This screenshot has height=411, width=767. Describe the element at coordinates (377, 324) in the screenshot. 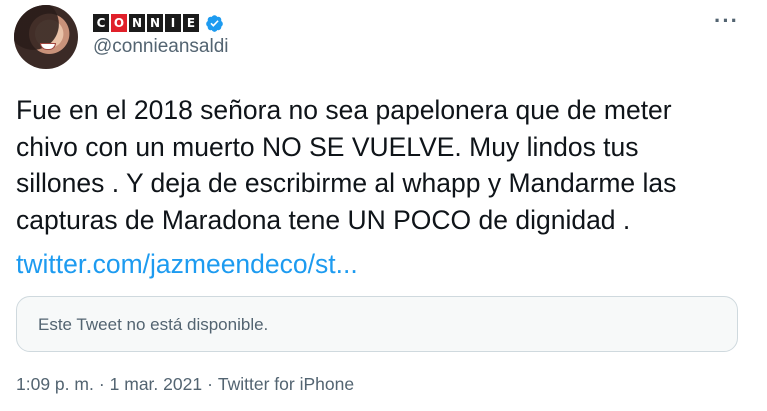

I see `quoted-tweet-unavailable: Este Tweet no está disponible.` at that location.